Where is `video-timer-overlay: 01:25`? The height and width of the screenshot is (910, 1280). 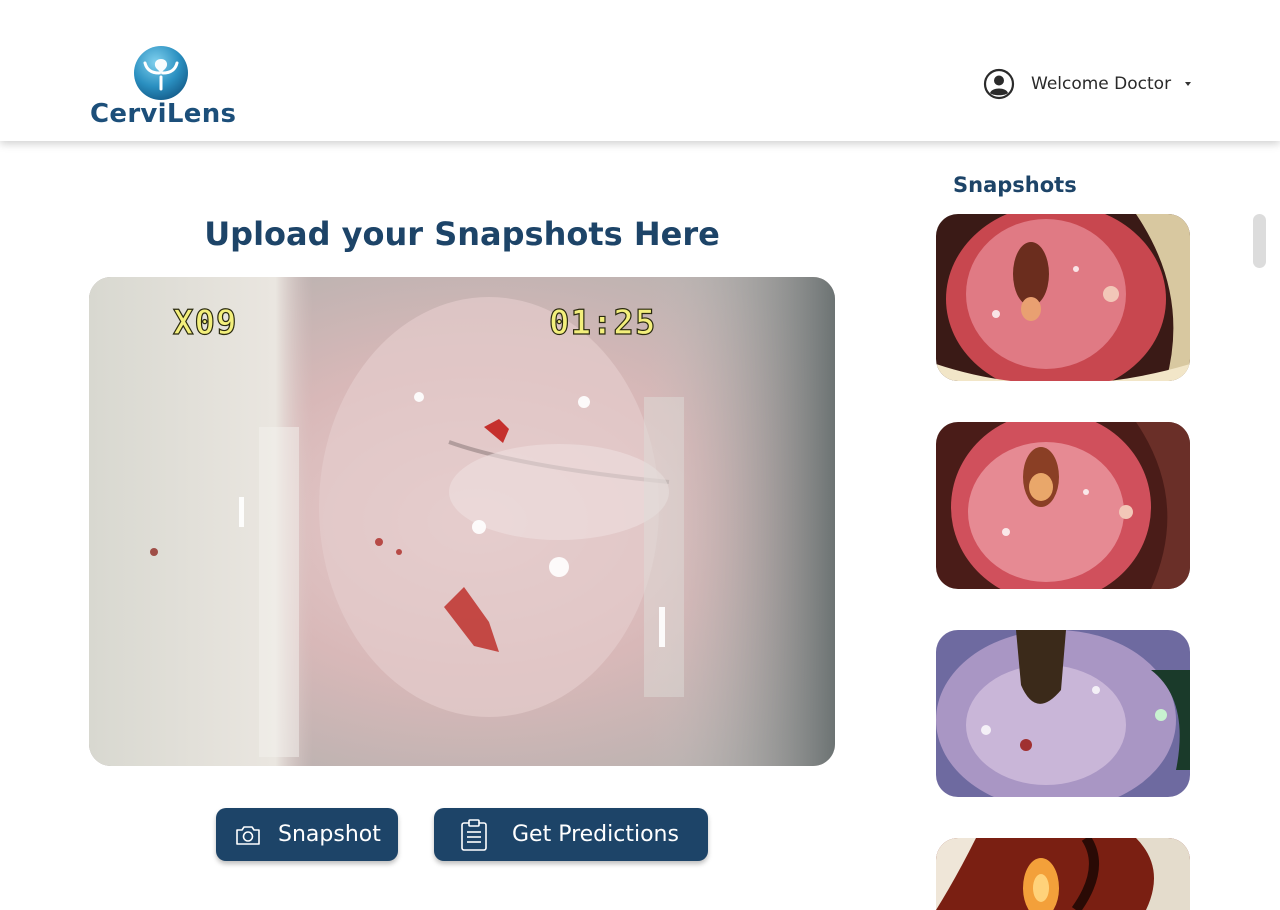 video-timer-overlay: 01:25 is located at coordinates (602, 322).